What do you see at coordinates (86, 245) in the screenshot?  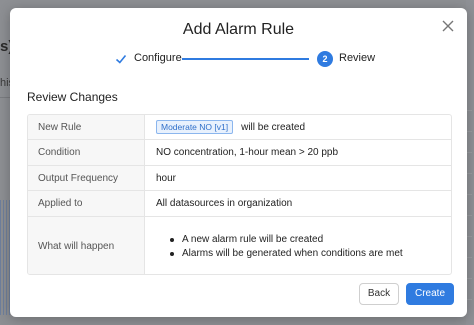 I see `row-label: What will happen` at bounding box center [86, 245].